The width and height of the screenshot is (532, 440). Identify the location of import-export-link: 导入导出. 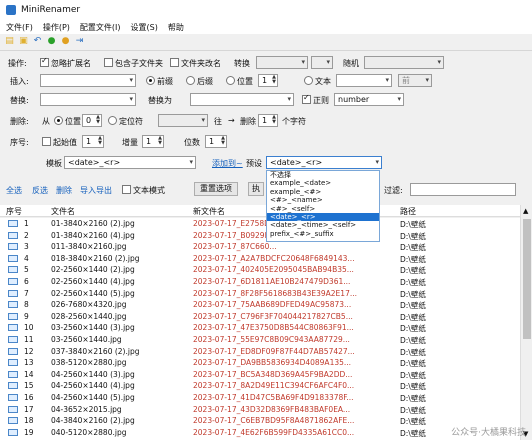
(96, 190).